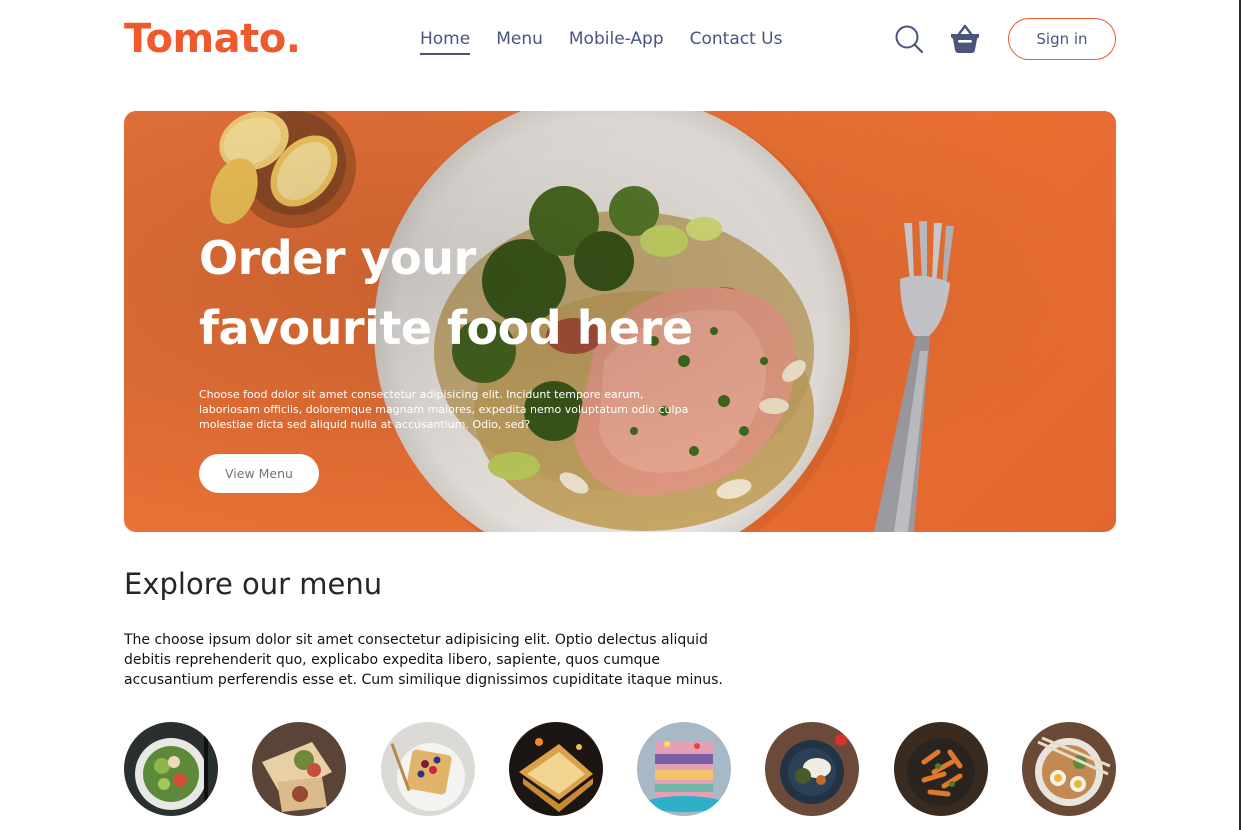  I want to click on nav-link-home: Home, so click(445, 41).